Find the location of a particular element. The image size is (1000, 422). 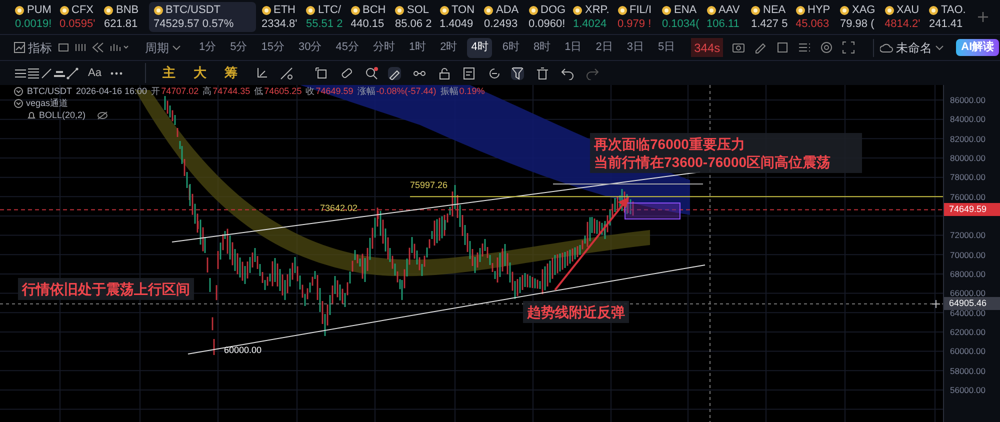

legend-label: 振幅 is located at coordinates (449, 91).